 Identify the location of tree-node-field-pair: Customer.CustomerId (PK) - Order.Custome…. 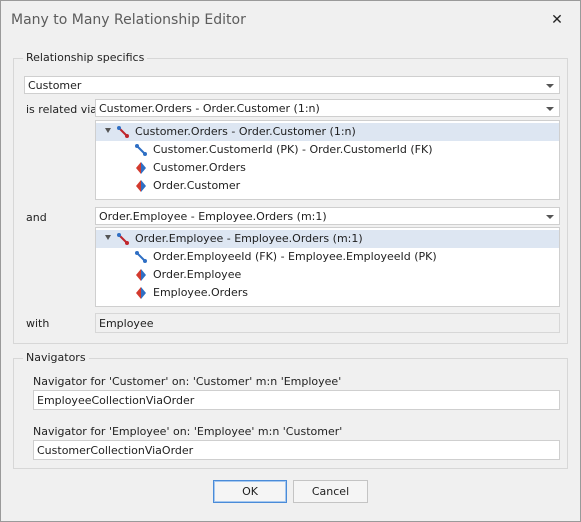
(327, 150).